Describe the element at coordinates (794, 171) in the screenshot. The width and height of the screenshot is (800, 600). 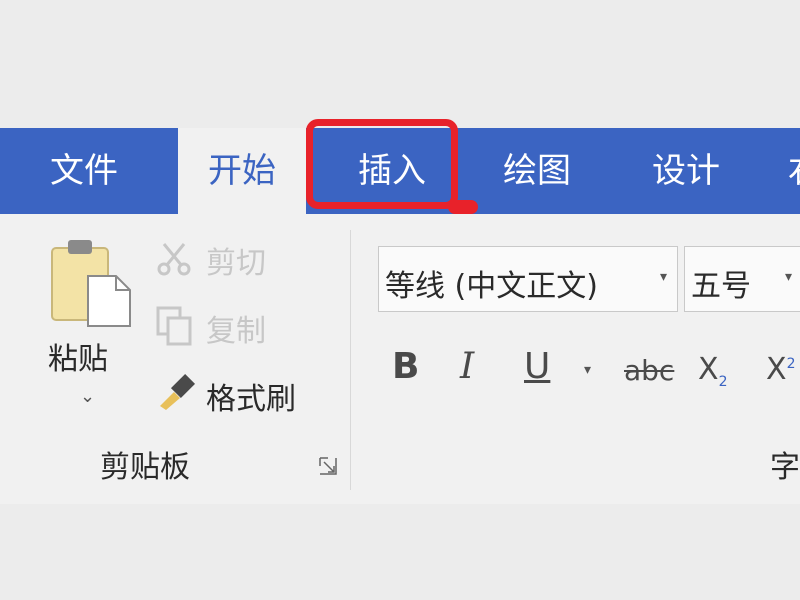
I see `tab-more-partial: 右` at that location.